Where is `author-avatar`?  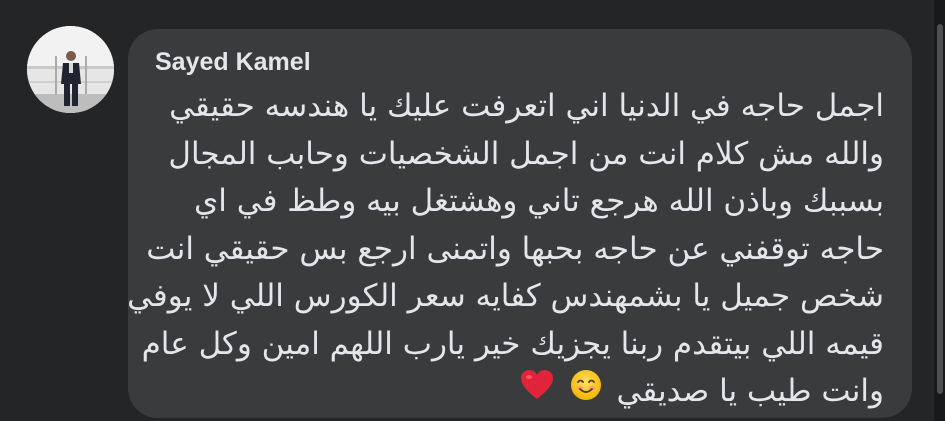
author-avatar is located at coordinates (70, 69).